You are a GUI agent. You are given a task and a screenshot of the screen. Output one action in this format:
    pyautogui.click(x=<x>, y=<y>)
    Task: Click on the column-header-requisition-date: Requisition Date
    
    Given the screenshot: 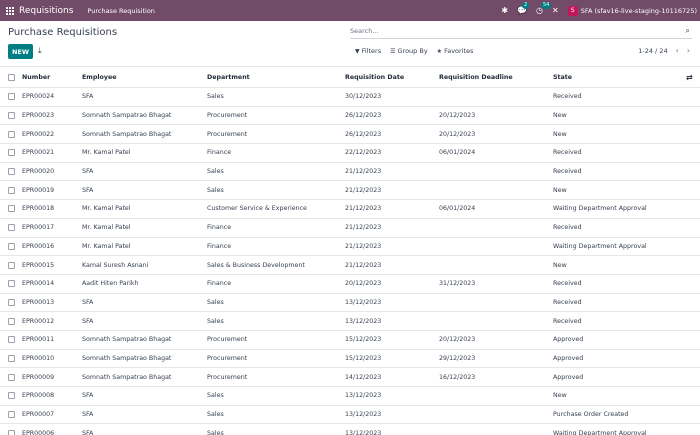 What is the action you would take?
    pyautogui.click(x=374, y=77)
    